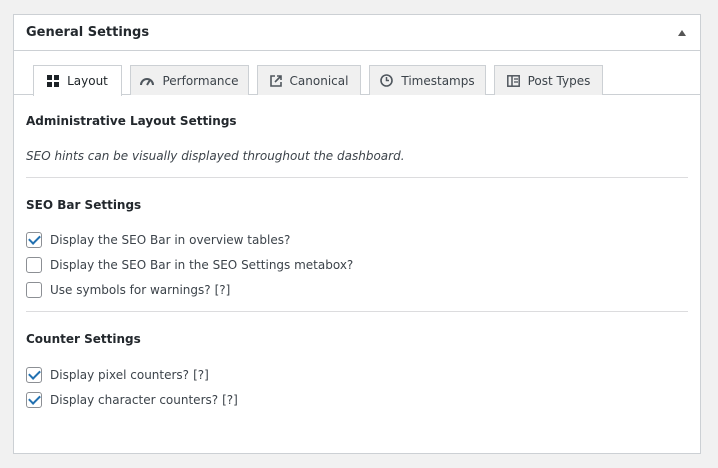 Image resolution: width=718 pixels, height=468 pixels. Describe the element at coordinates (200, 80) in the screenshot. I see `tab-label: Performance` at that location.